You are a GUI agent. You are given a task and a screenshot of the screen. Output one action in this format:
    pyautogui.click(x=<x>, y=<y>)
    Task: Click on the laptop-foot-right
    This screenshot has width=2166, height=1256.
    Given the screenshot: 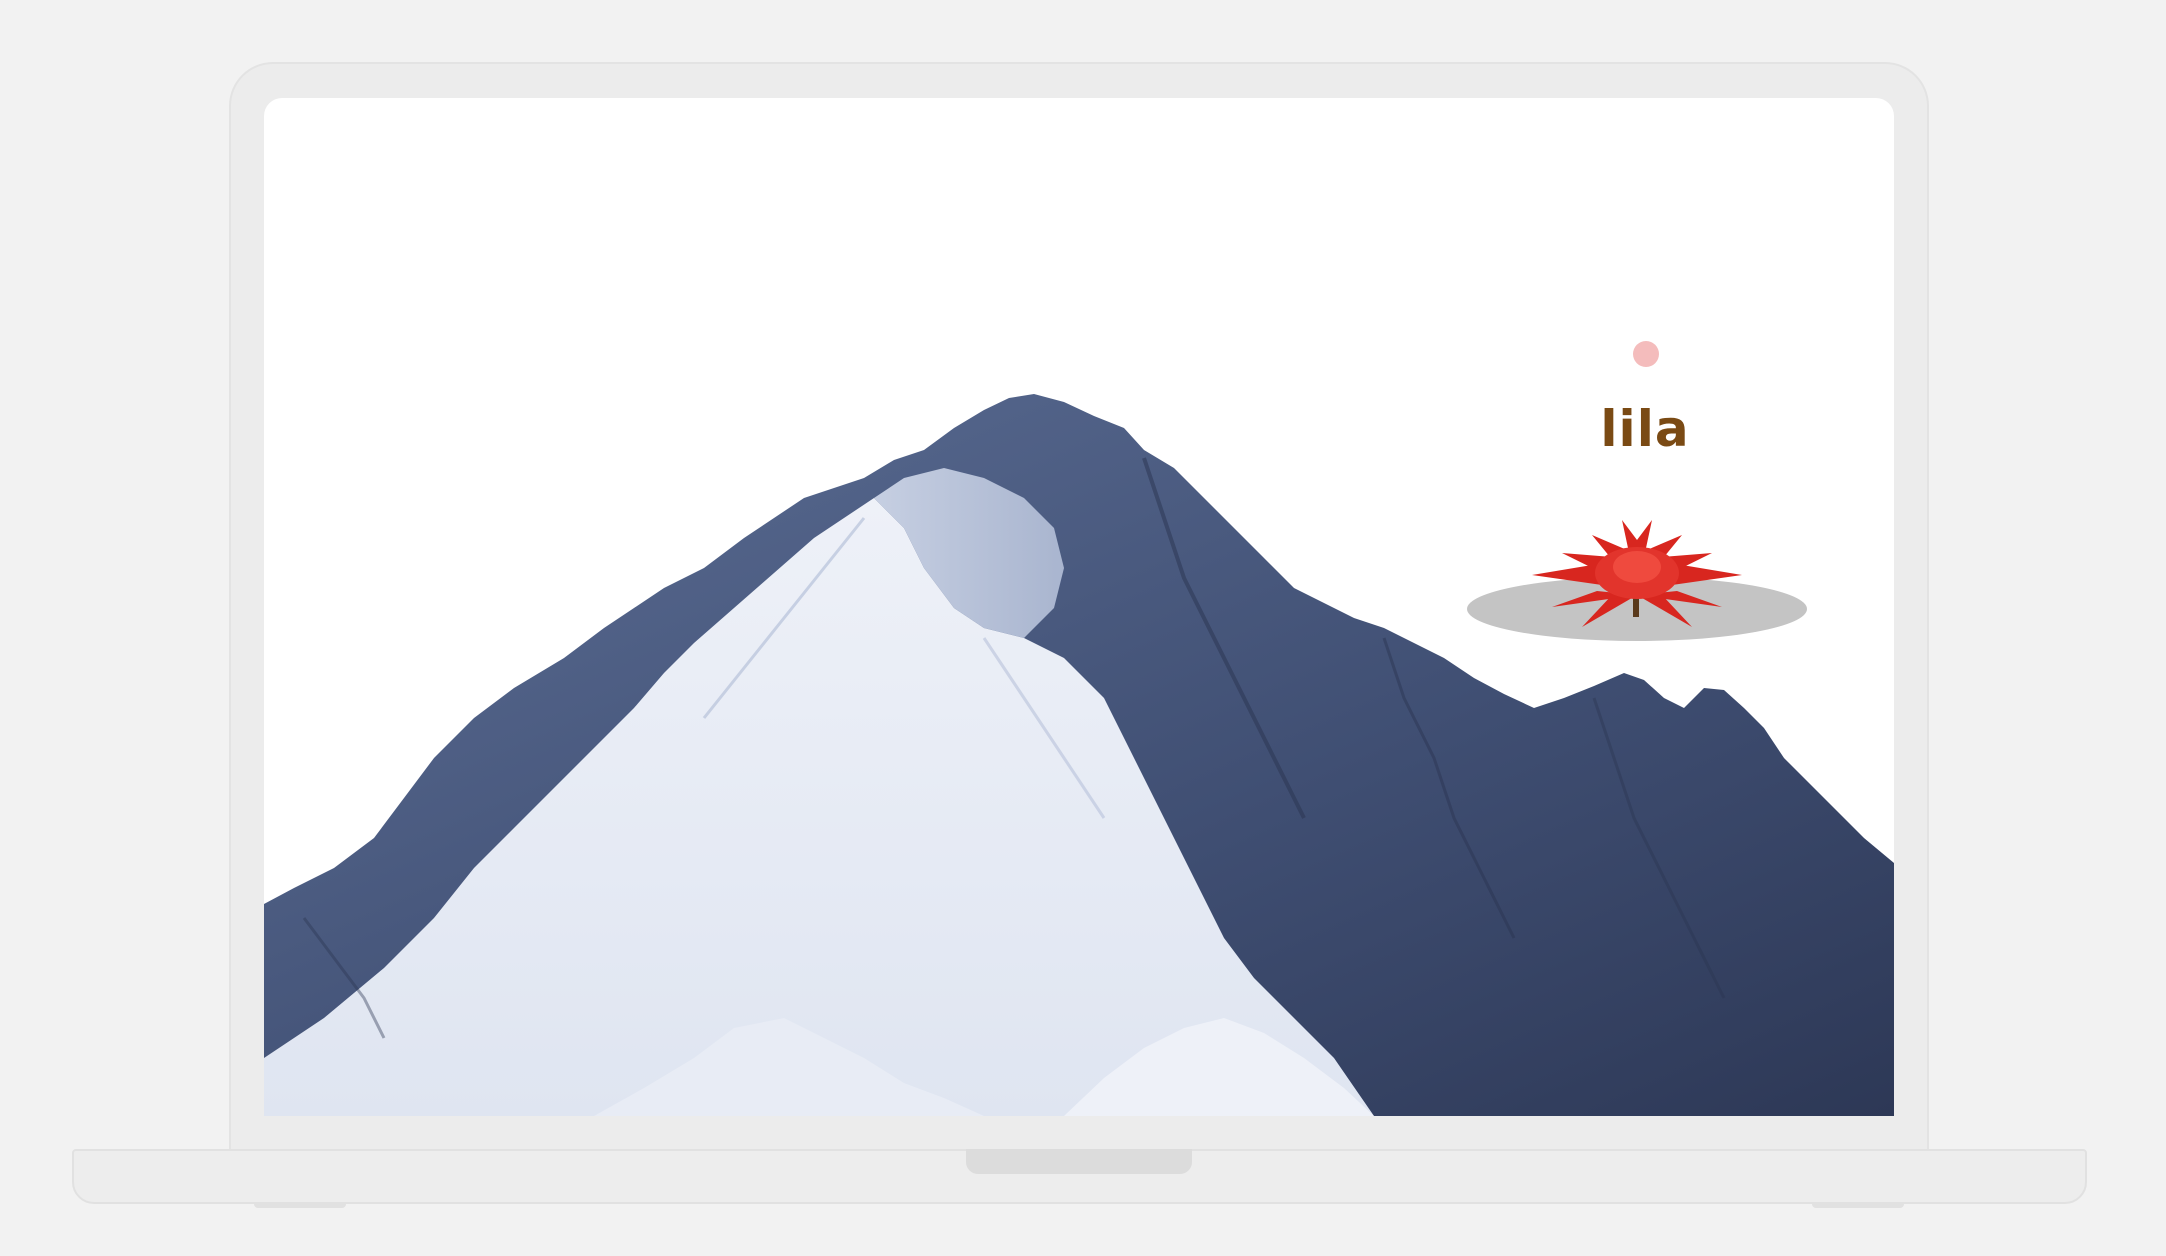 What is the action you would take?
    pyautogui.click(x=1858, y=1206)
    